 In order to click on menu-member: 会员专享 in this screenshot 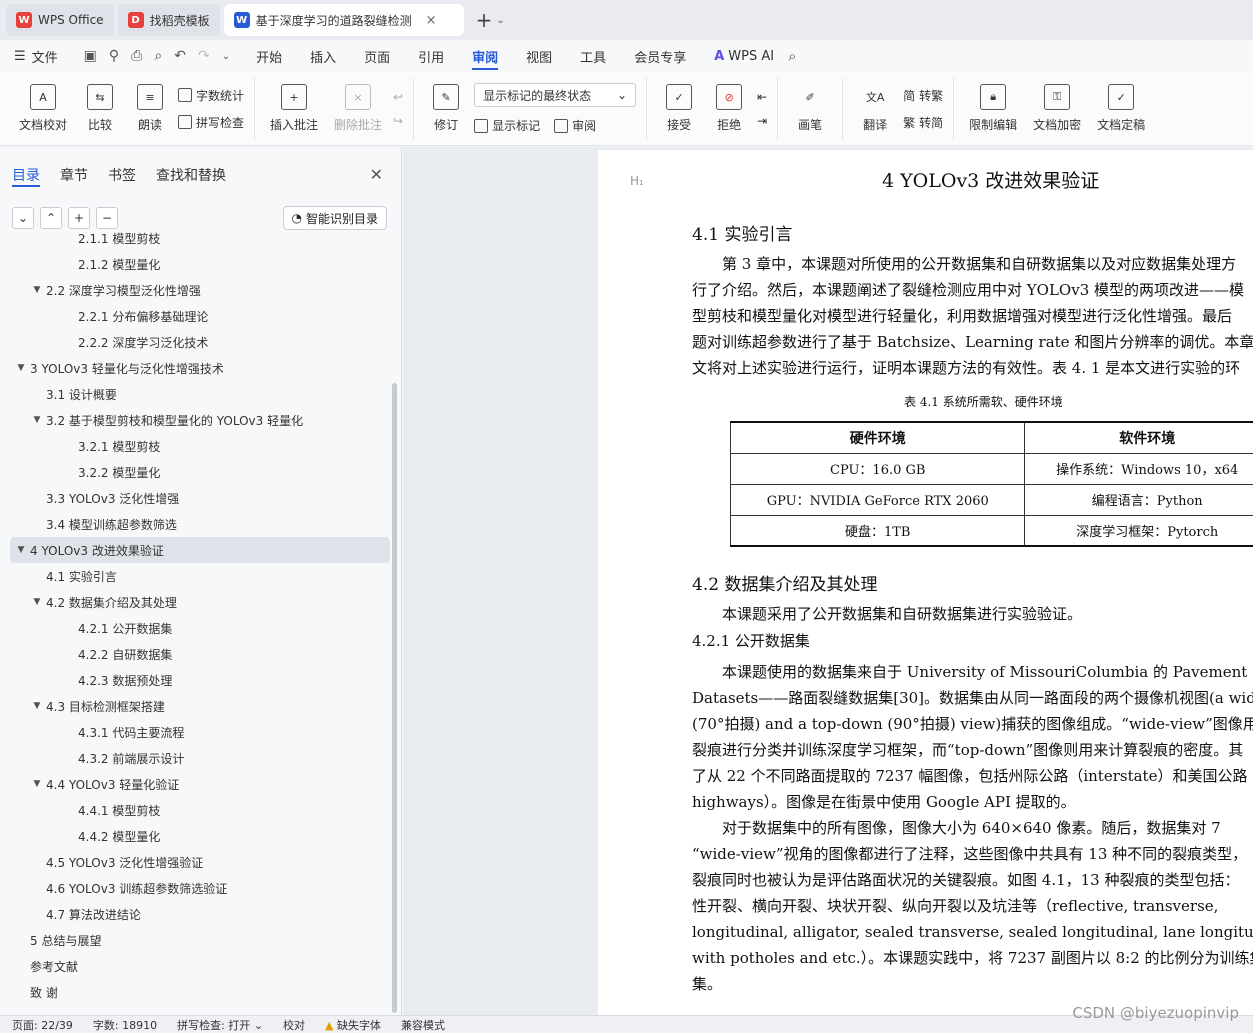, I will do `click(660, 56)`.